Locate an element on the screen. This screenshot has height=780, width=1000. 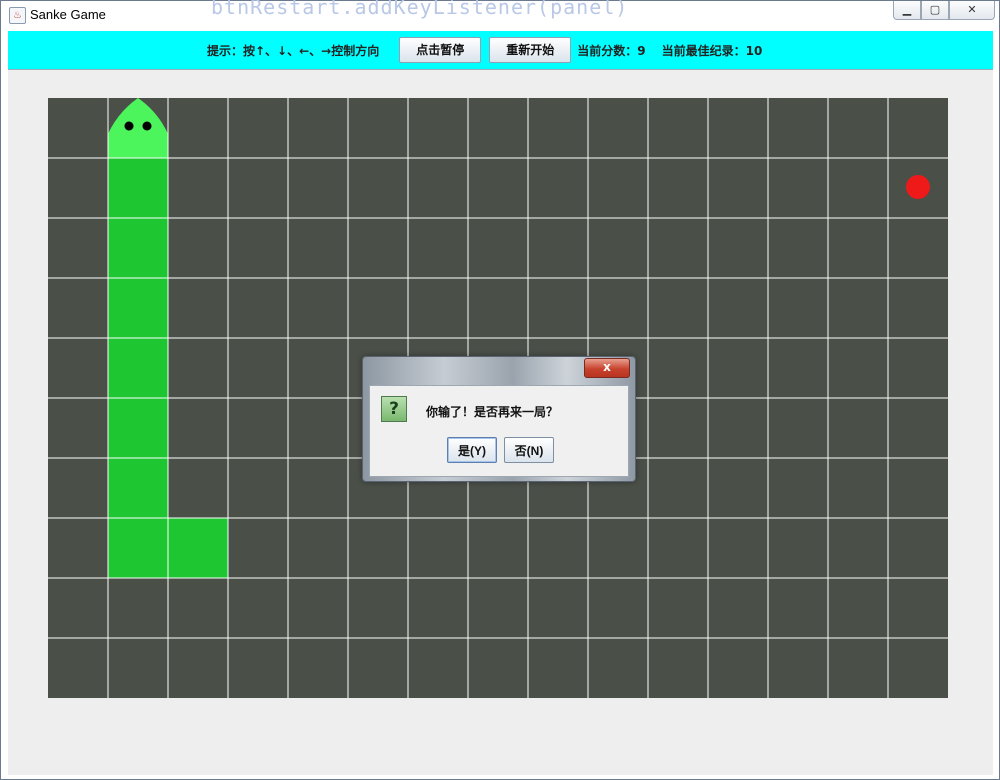
java-app-icon: ♨ is located at coordinates (17, 15).